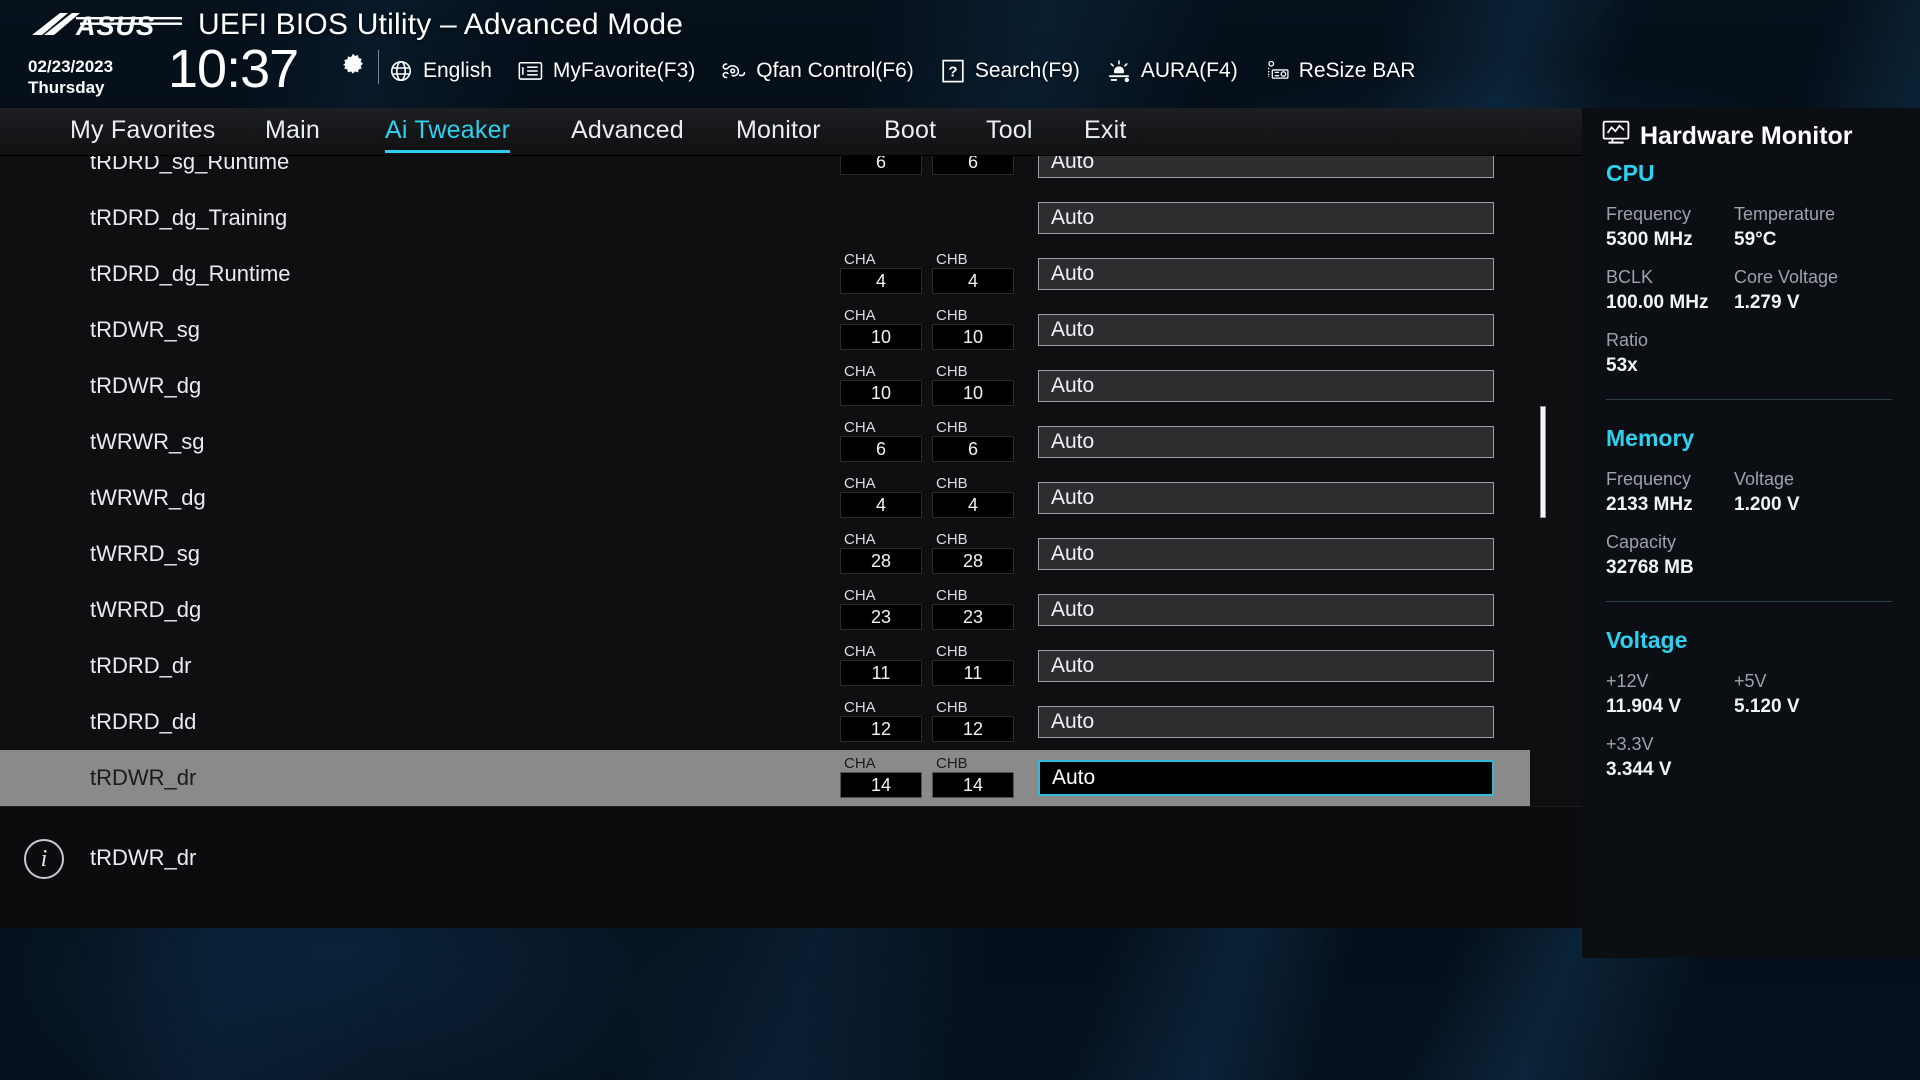 The height and width of the screenshot is (1080, 1920). Describe the element at coordinates (1644, 706) in the screenshot. I see `hw-field-value: 11.904 V` at that location.